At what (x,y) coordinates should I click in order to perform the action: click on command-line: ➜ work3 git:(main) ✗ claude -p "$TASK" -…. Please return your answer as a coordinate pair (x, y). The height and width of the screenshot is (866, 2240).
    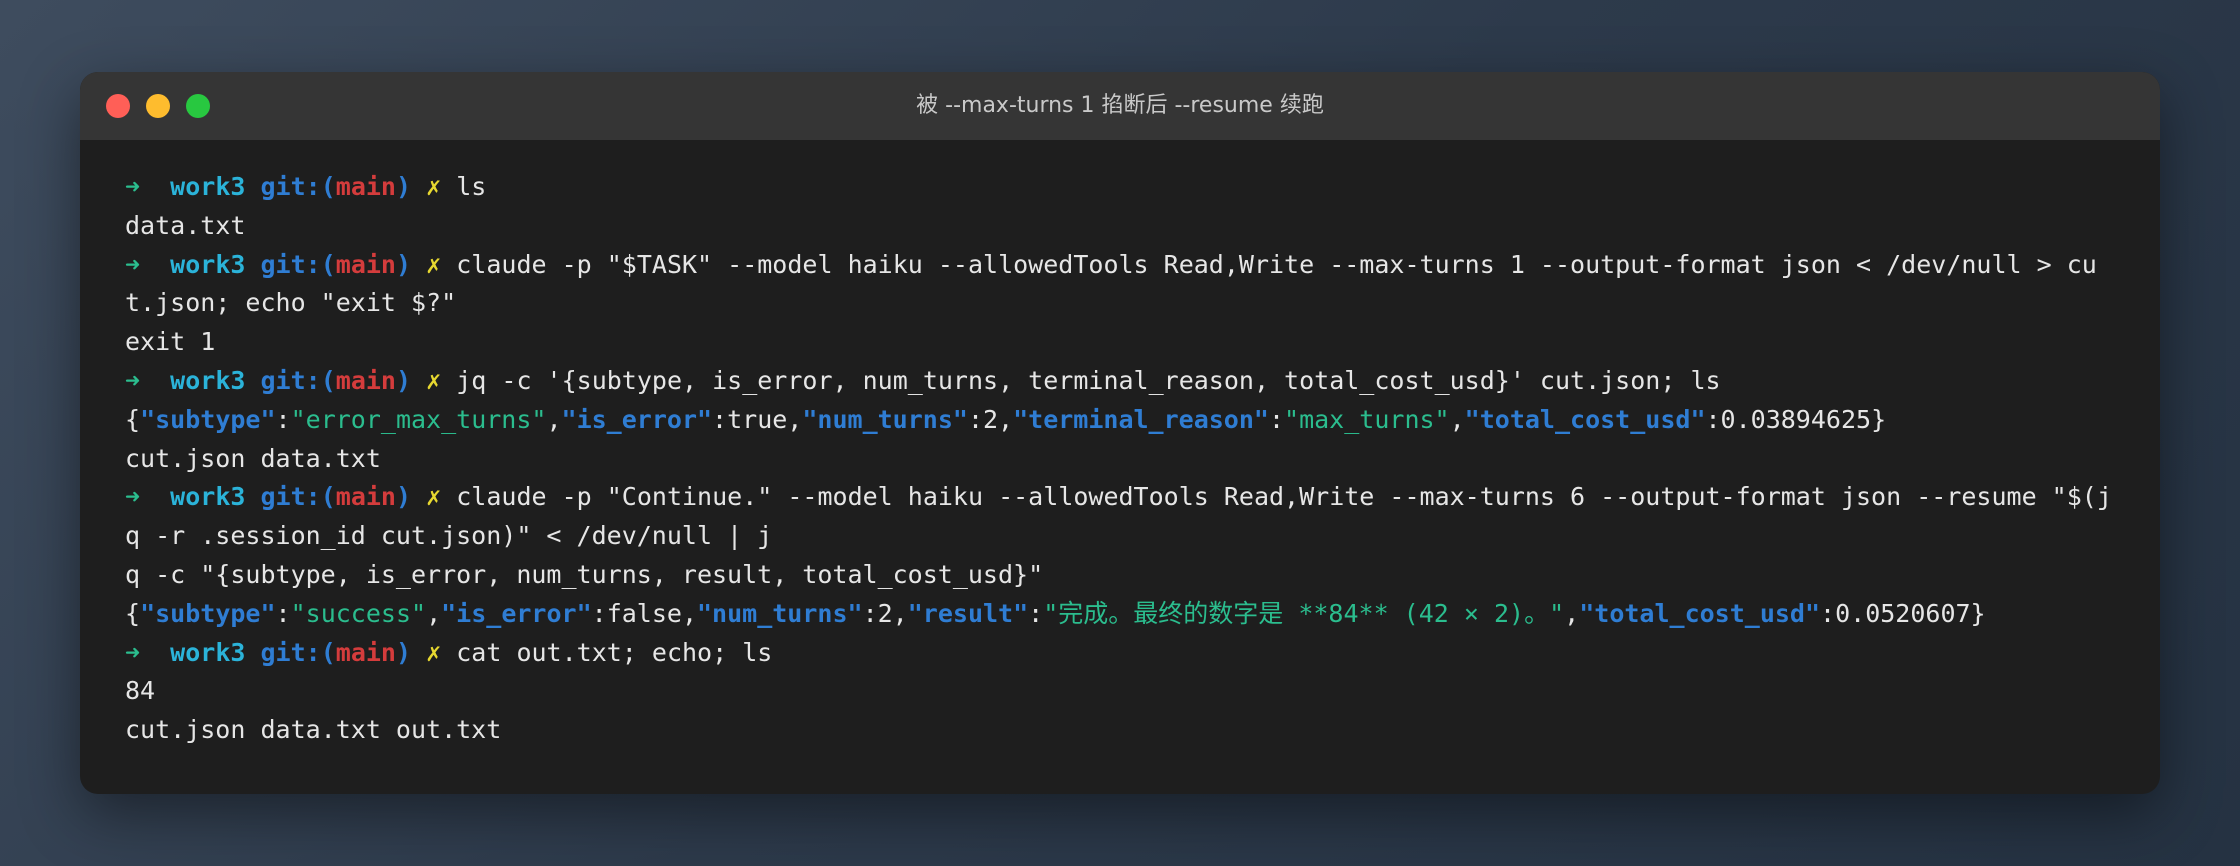
    Looking at the image, I should click on (1120, 265).